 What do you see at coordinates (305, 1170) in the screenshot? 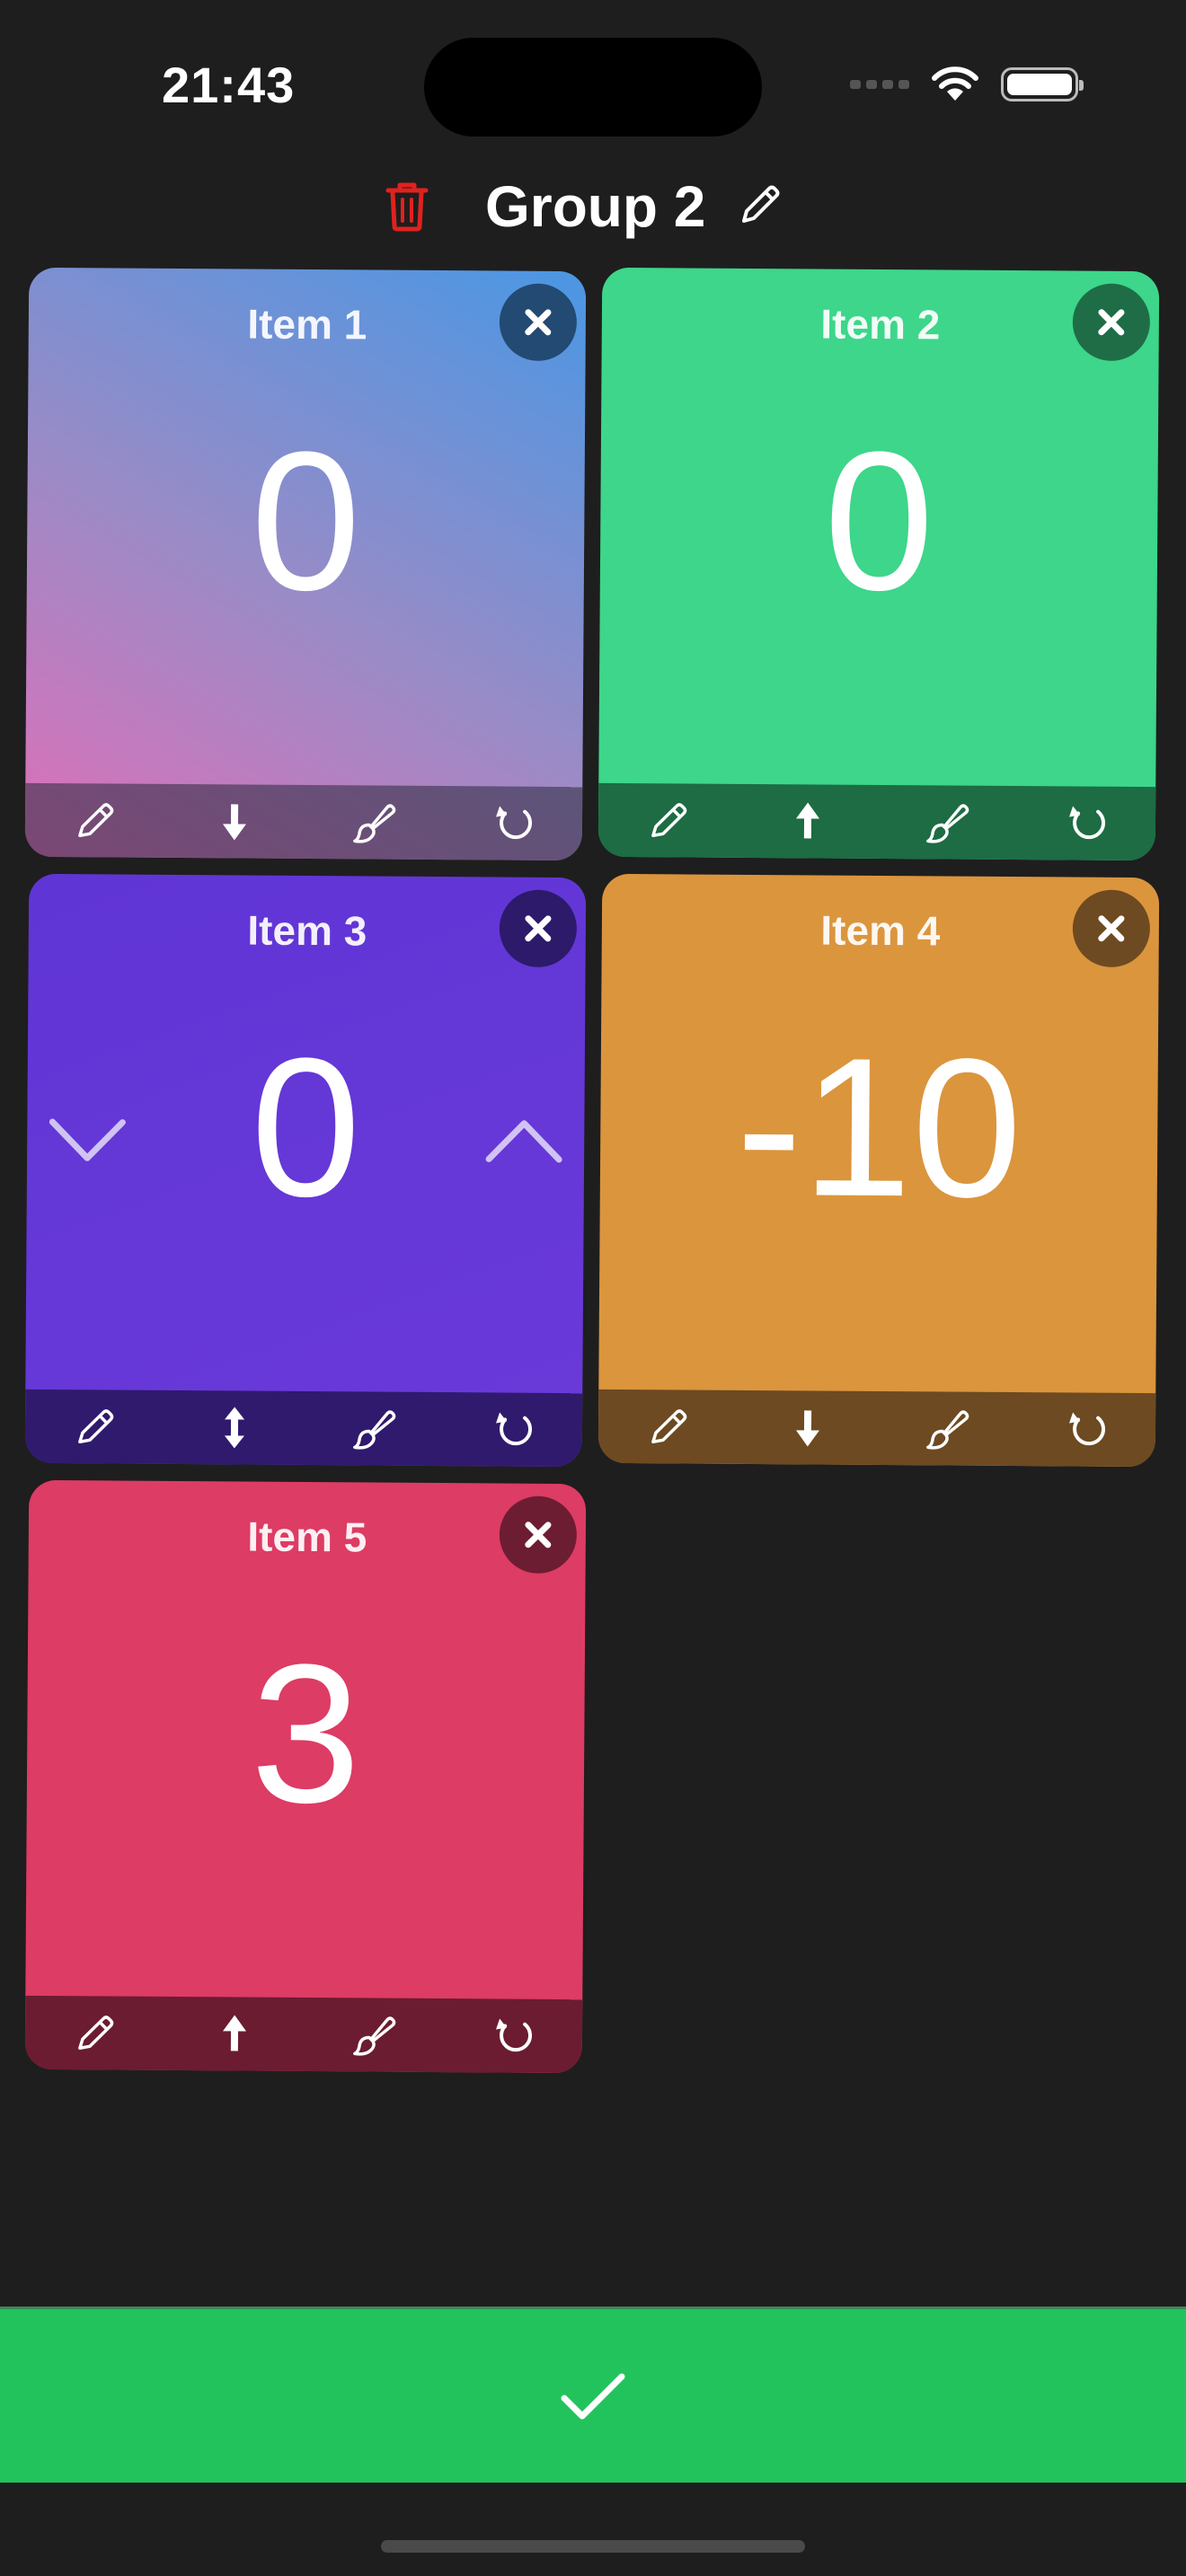
I see `item-card-3: Item 3 0` at bounding box center [305, 1170].